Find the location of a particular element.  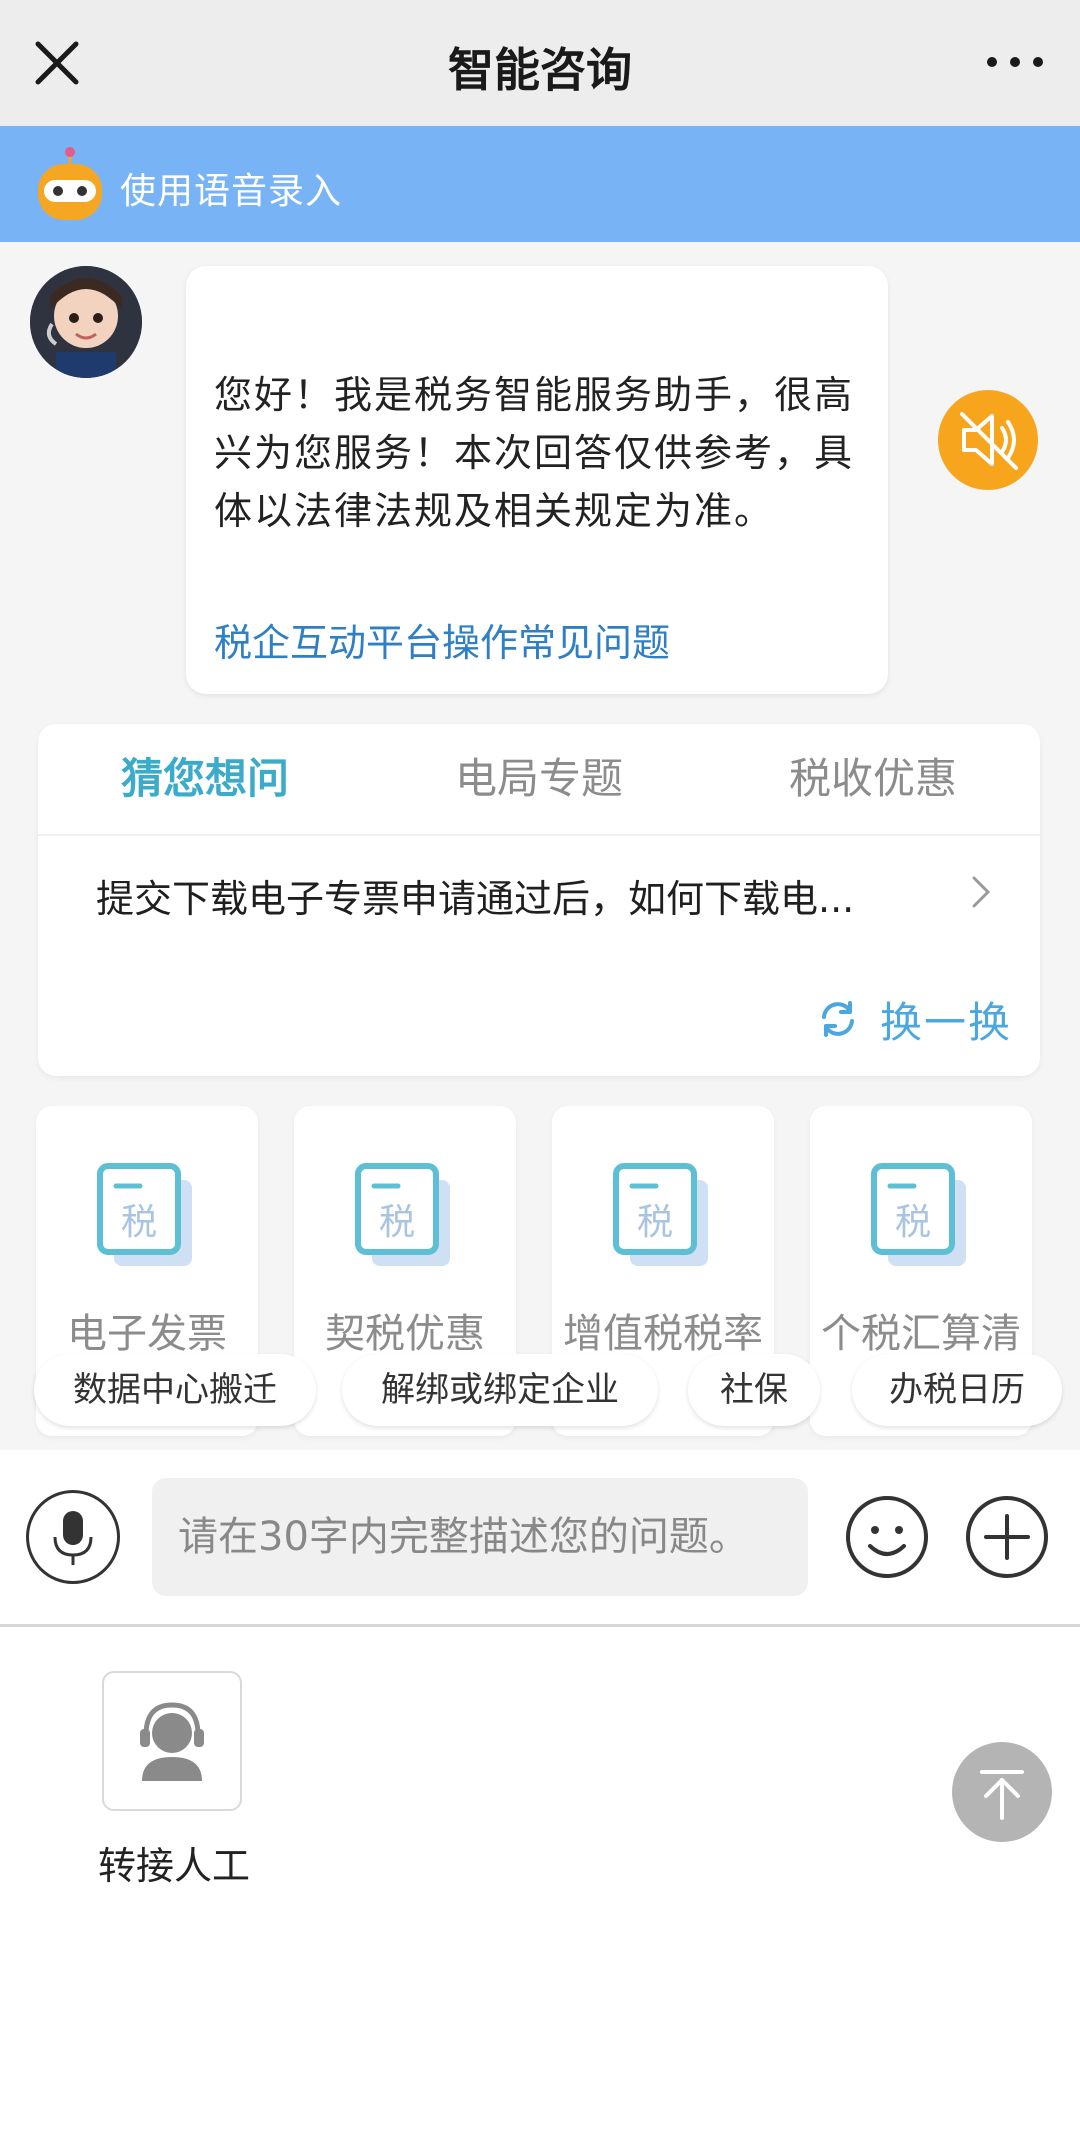

customer-service-icon is located at coordinates (172, 1741).